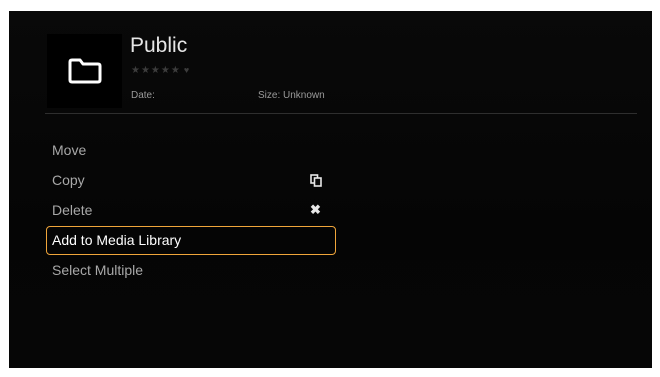 This screenshot has height=377, width=660. What do you see at coordinates (156, 70) in the screenshot?
I see `star-rating-icons: ★★★★★` at bounding box center [156, 70].